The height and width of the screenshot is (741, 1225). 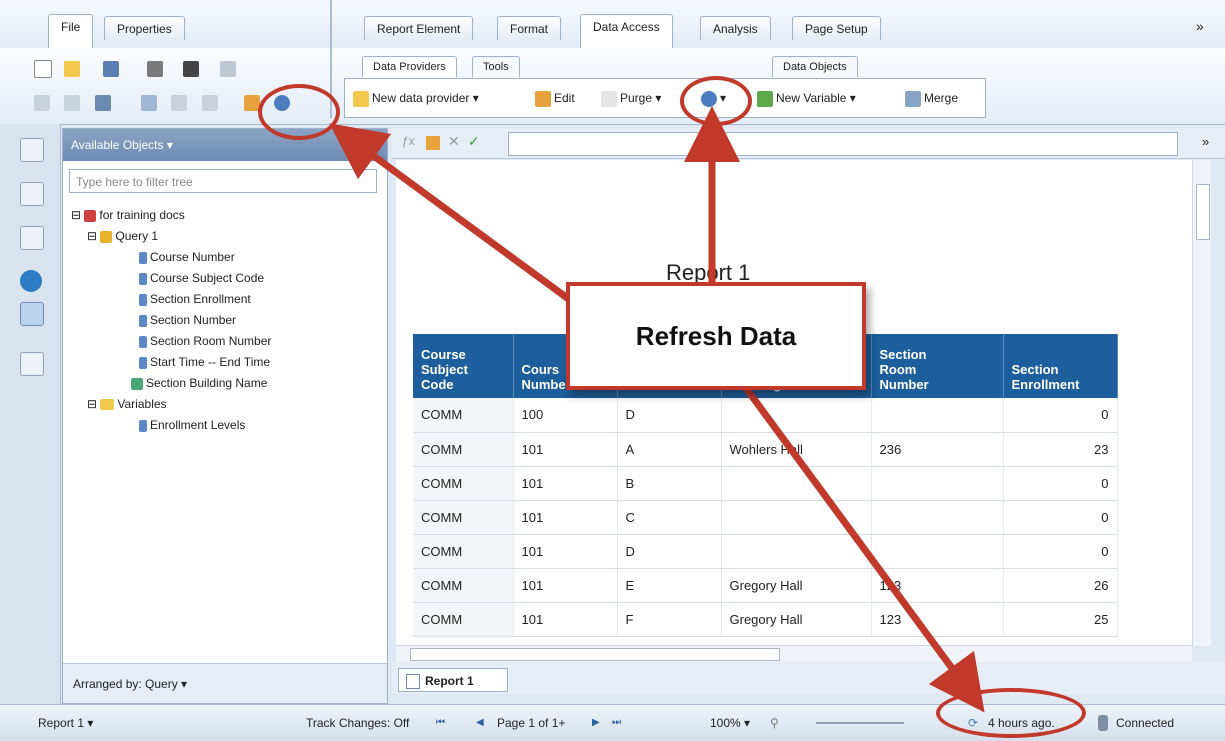 I want to click on arrow-to-toolbar-refresh, so click(x=451, y=213).